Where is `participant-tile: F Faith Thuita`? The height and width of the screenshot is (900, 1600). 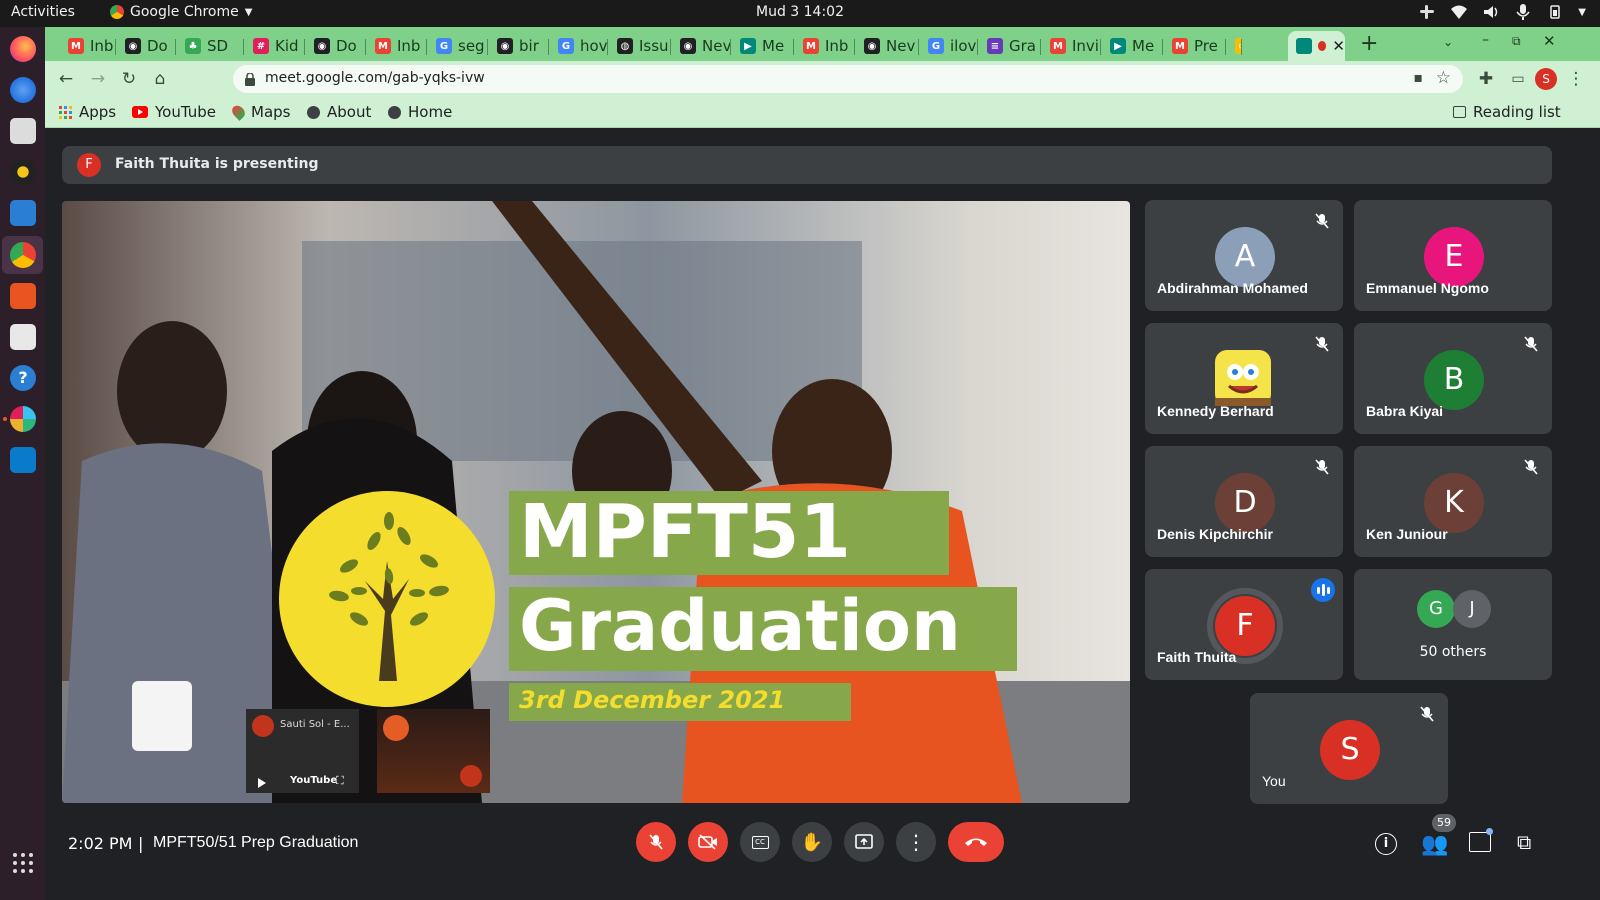
participant-tile: F Faith Thuita is located at coordinates (1244, 624).